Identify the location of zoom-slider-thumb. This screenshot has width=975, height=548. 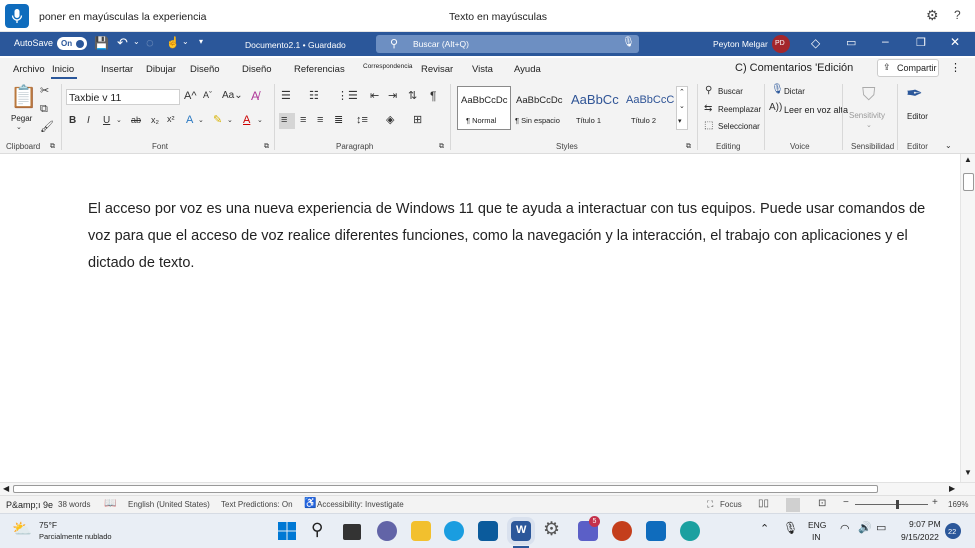
(897, 504).